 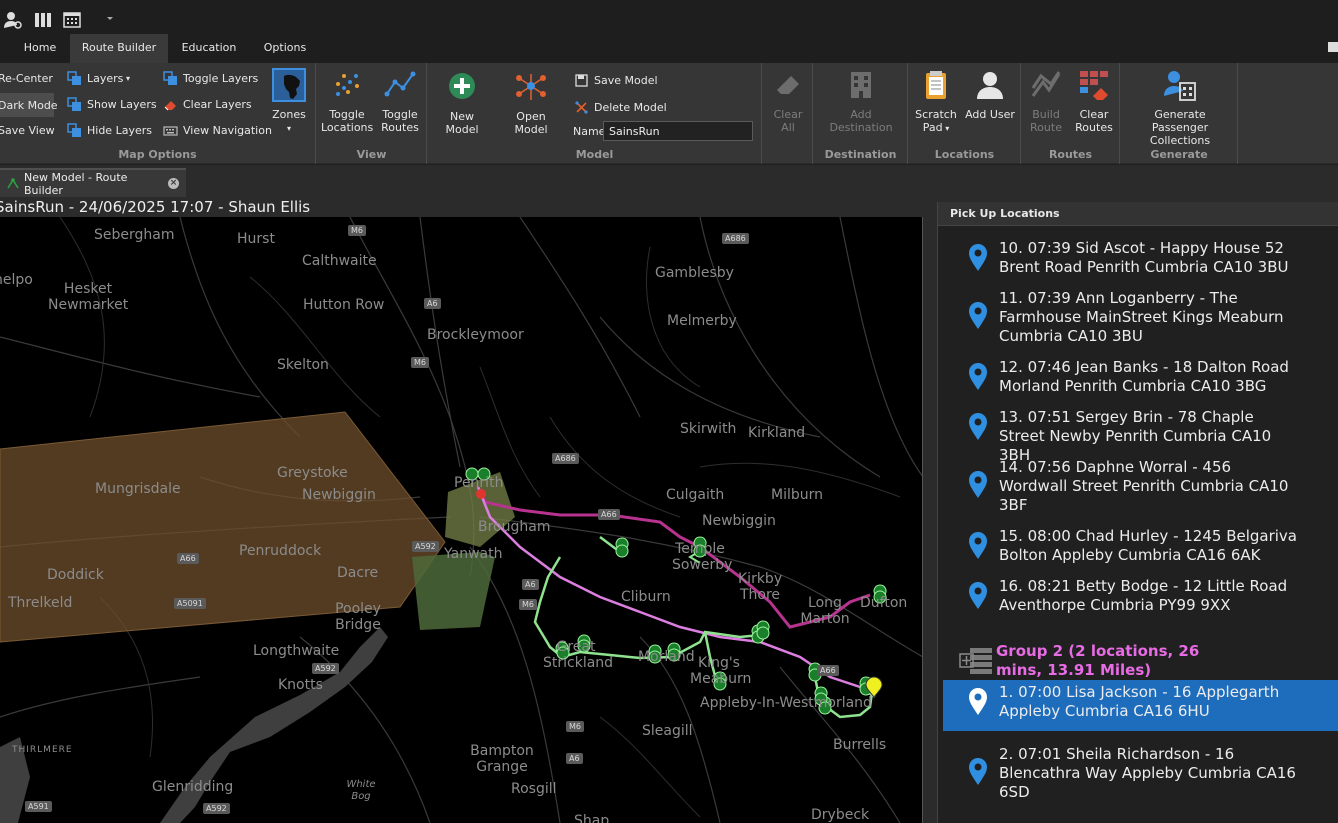 I want to click on place-label: Newbiggin, so click(x=339, y=495).